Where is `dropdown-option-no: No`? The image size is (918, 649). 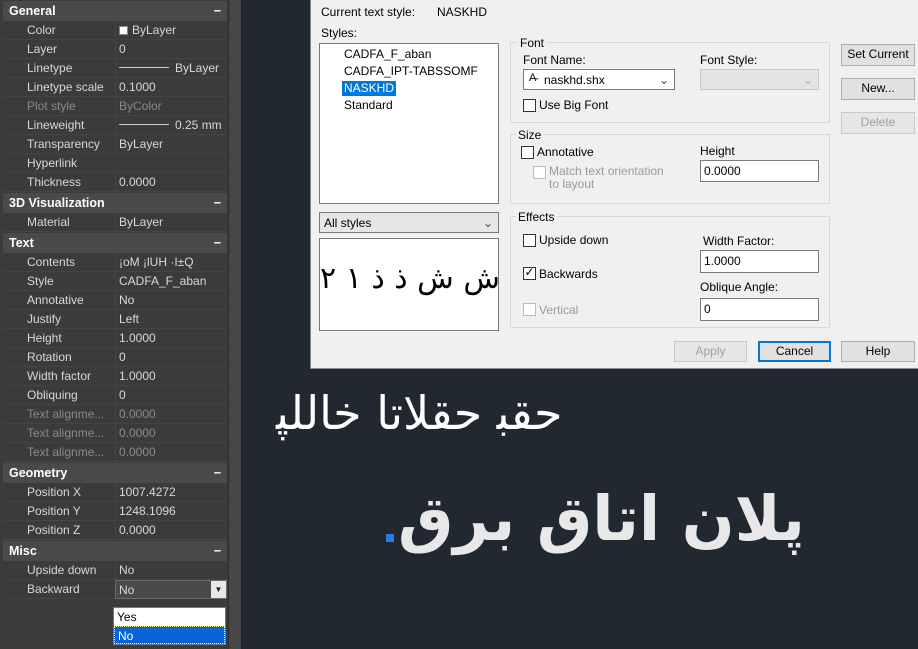 dropdown-option-no: No is located at coordinates (169, 635).